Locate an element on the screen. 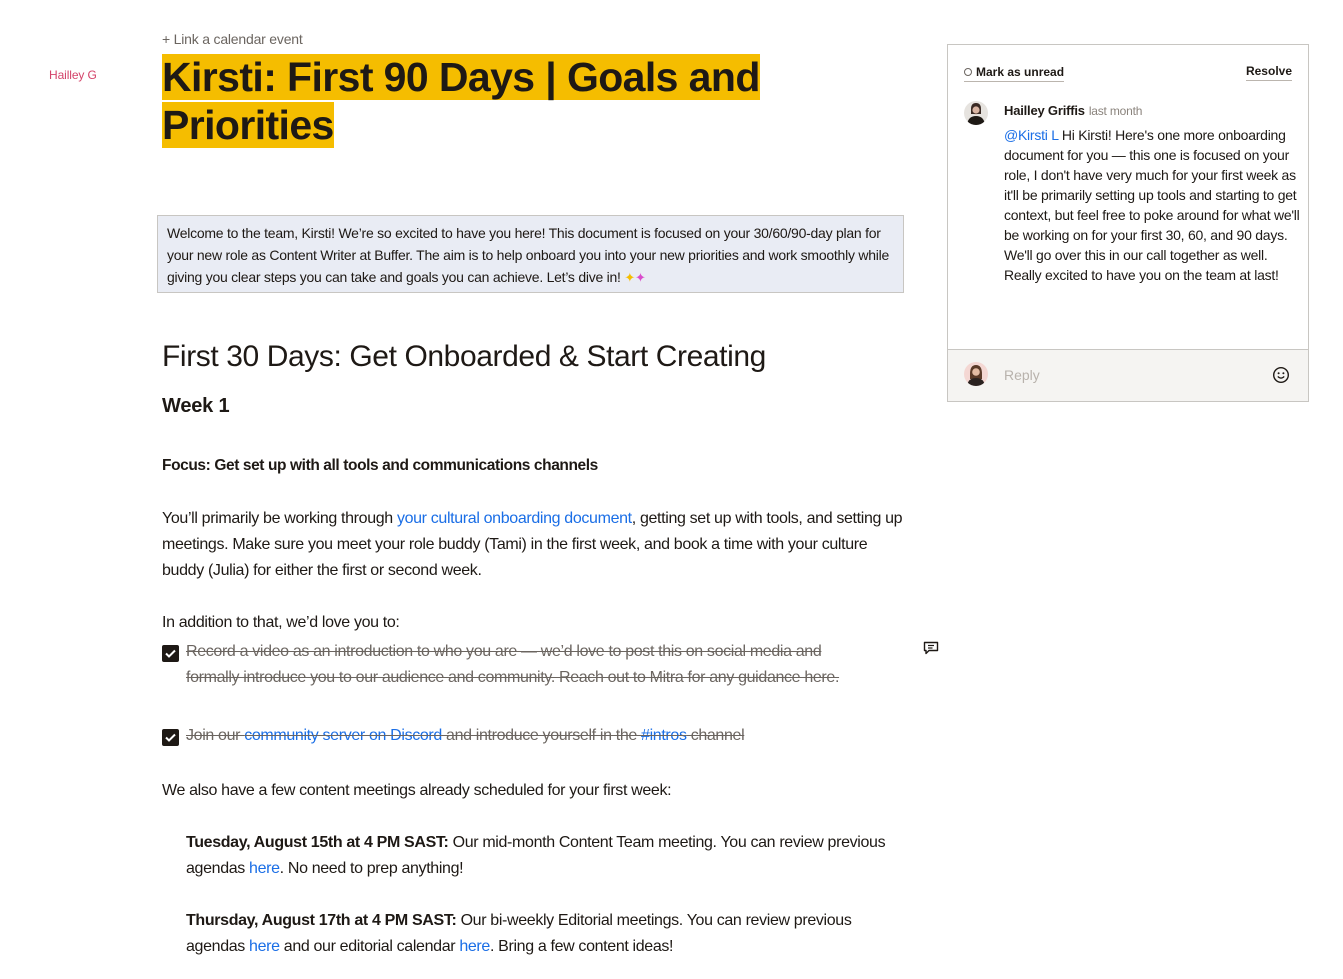 This screenshot has height=979, width=1343. meeting-text: . Bring a few content ideas! is located at coordinates (581, 946).